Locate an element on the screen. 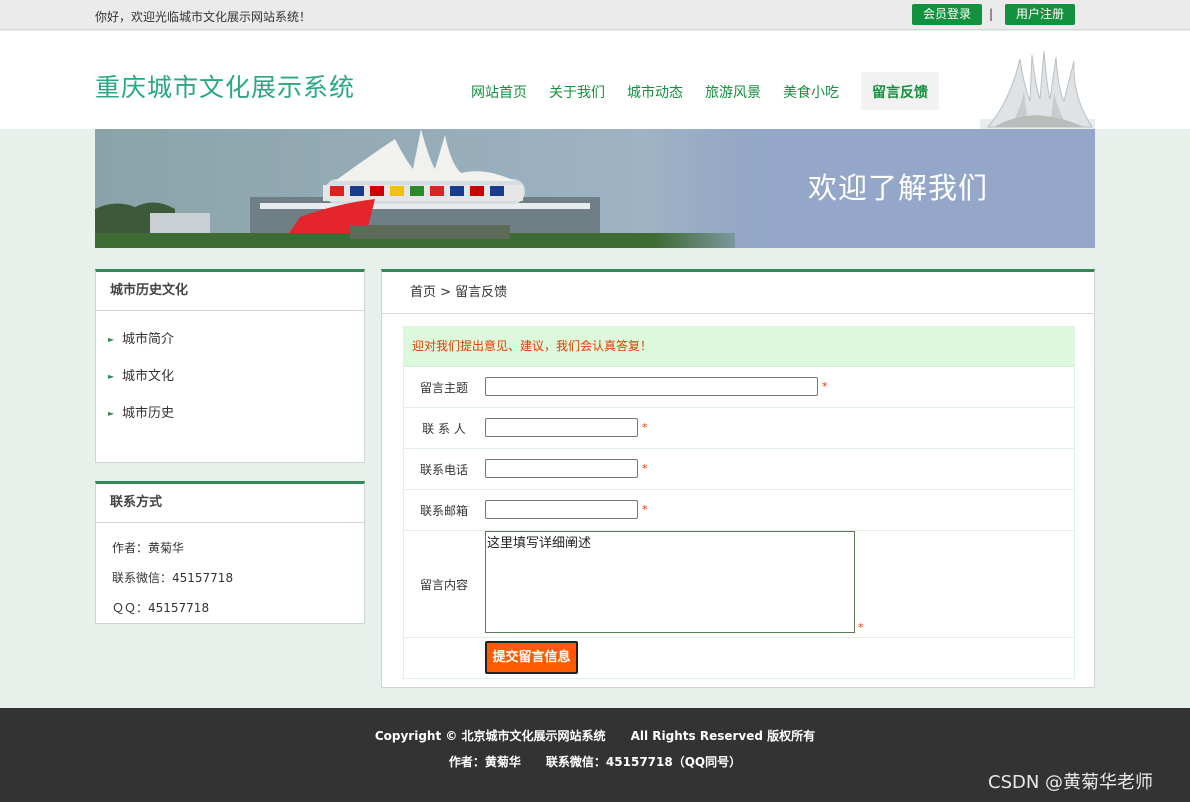  nav-about: 关于我们 is located at coordinates (577, 91).